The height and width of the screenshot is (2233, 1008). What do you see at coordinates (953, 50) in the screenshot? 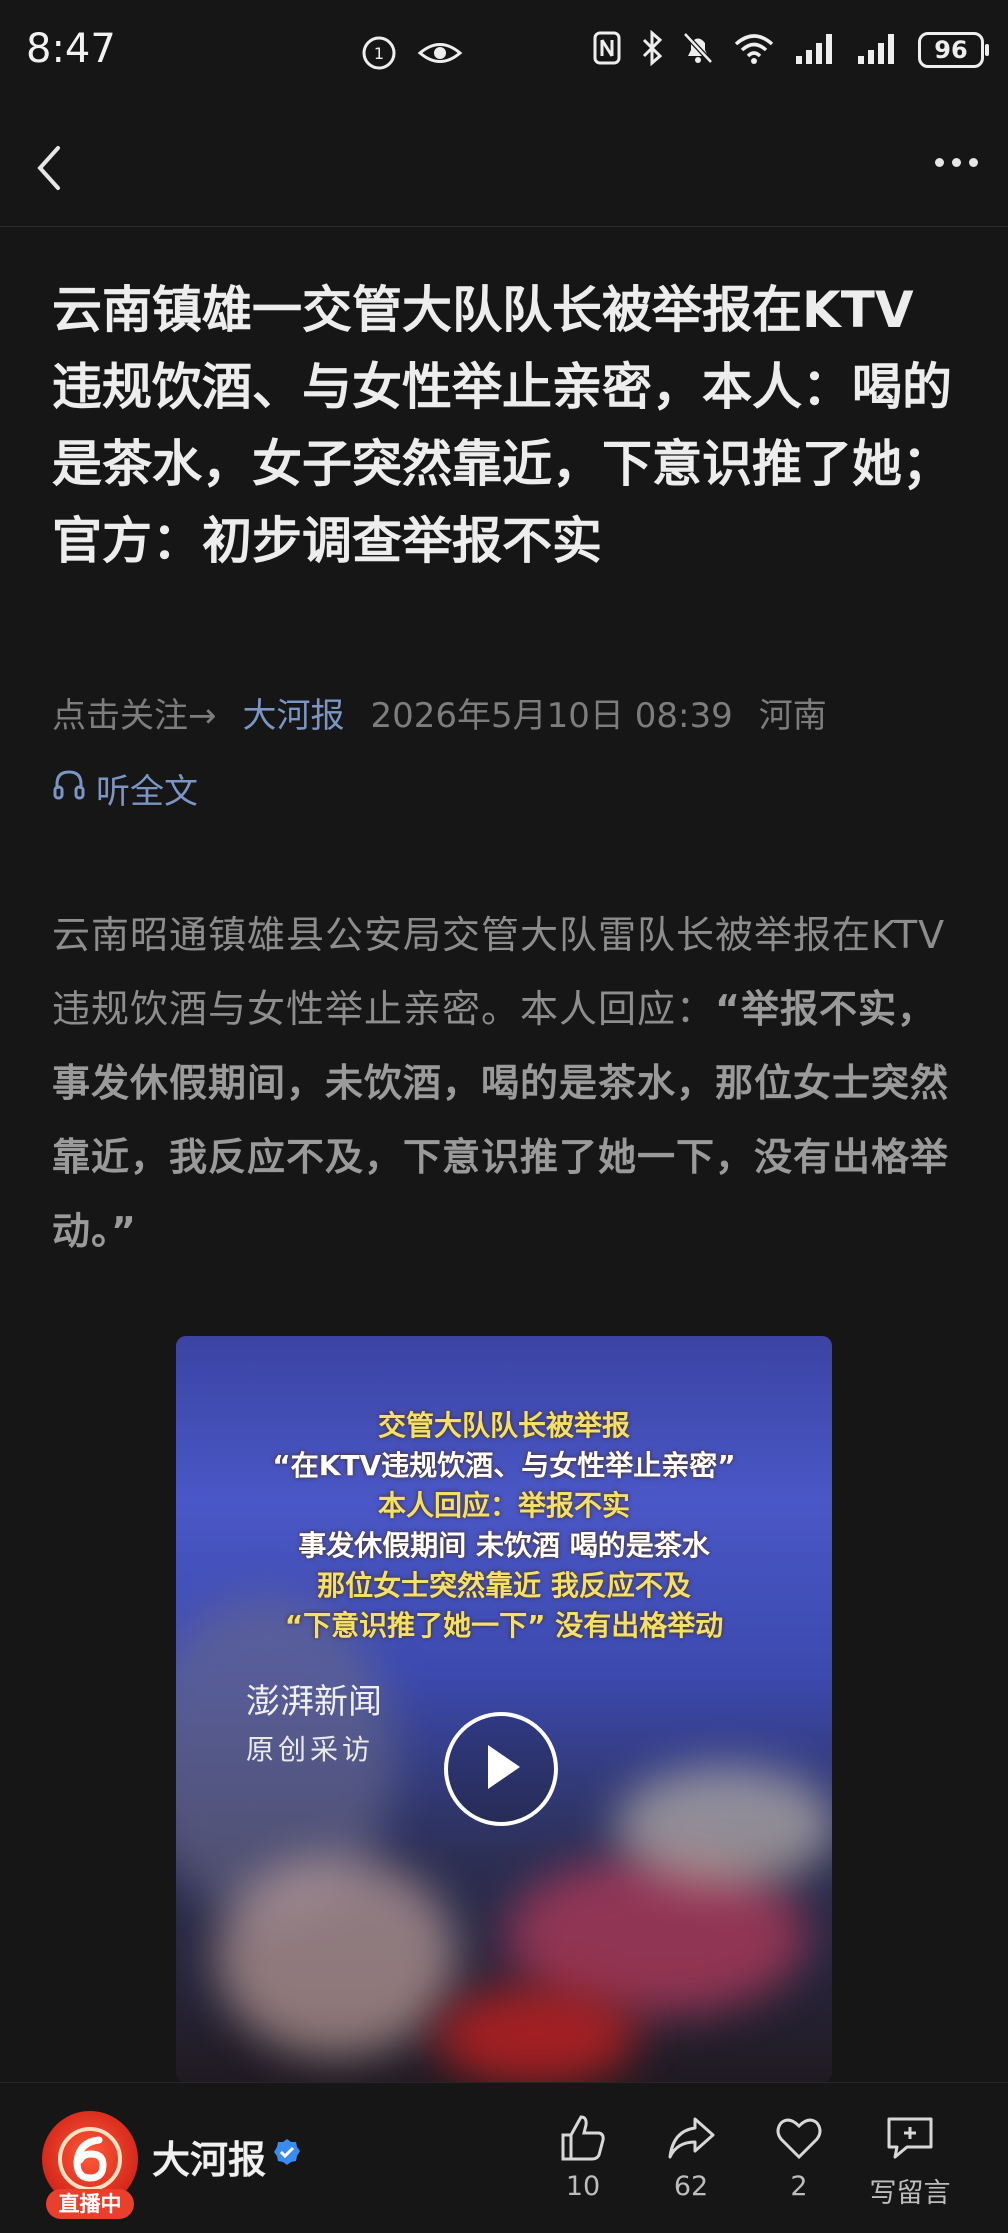
I see `battery-indicator: 96` at bounding box center [953, 50].